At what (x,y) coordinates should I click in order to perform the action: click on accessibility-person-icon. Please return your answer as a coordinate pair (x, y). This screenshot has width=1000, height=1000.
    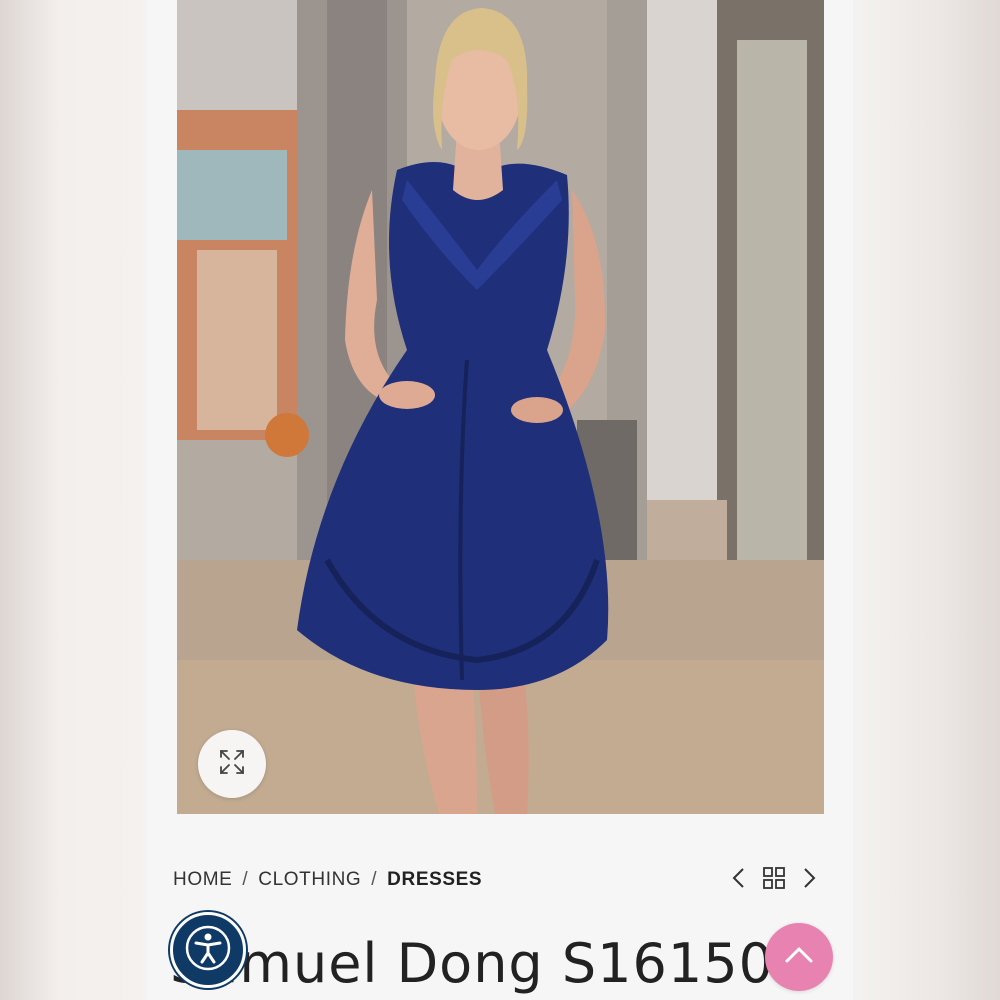
    Looking at the image, I should click on (208, 950).